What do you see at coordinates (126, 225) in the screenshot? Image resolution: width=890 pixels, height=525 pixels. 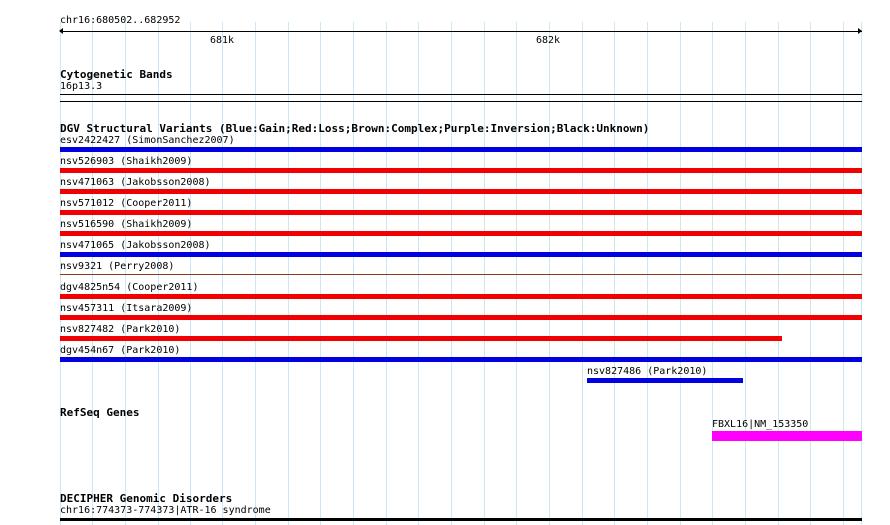 I see `dgv-item-label: nsv516590 (Shaikh2009)` at bounding box center [126, 225].